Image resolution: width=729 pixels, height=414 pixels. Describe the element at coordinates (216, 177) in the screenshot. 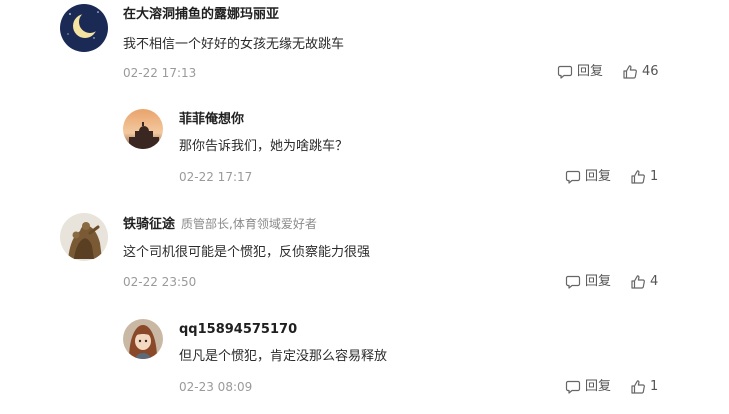

I see `comment-time: 02-22 17:17` at that location.